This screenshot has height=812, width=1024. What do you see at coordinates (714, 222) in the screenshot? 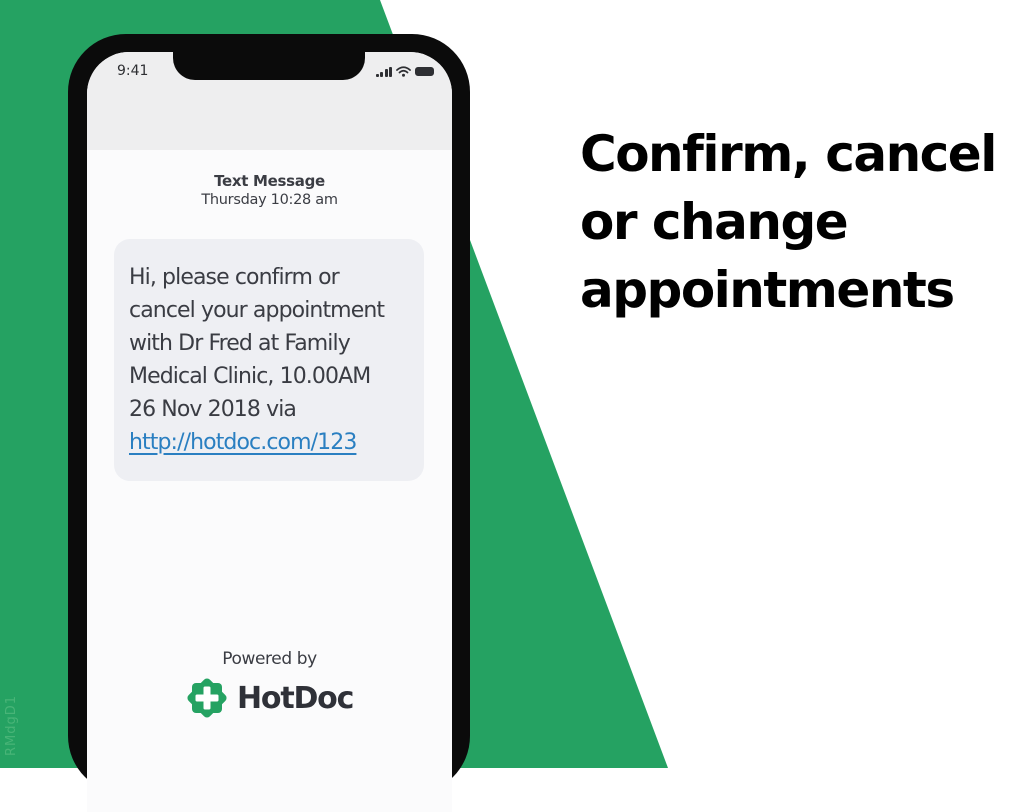
I see `headline-line: or change` at bounding box center [714, 222].